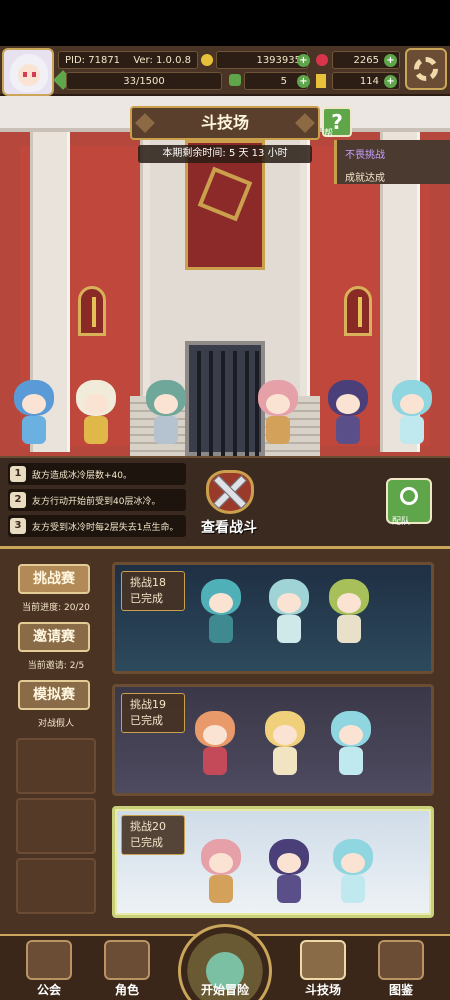 Image resolution: width=450 pixels, height=1000 pixels. I want to click on gold-coin-icon, so click(207, 60).